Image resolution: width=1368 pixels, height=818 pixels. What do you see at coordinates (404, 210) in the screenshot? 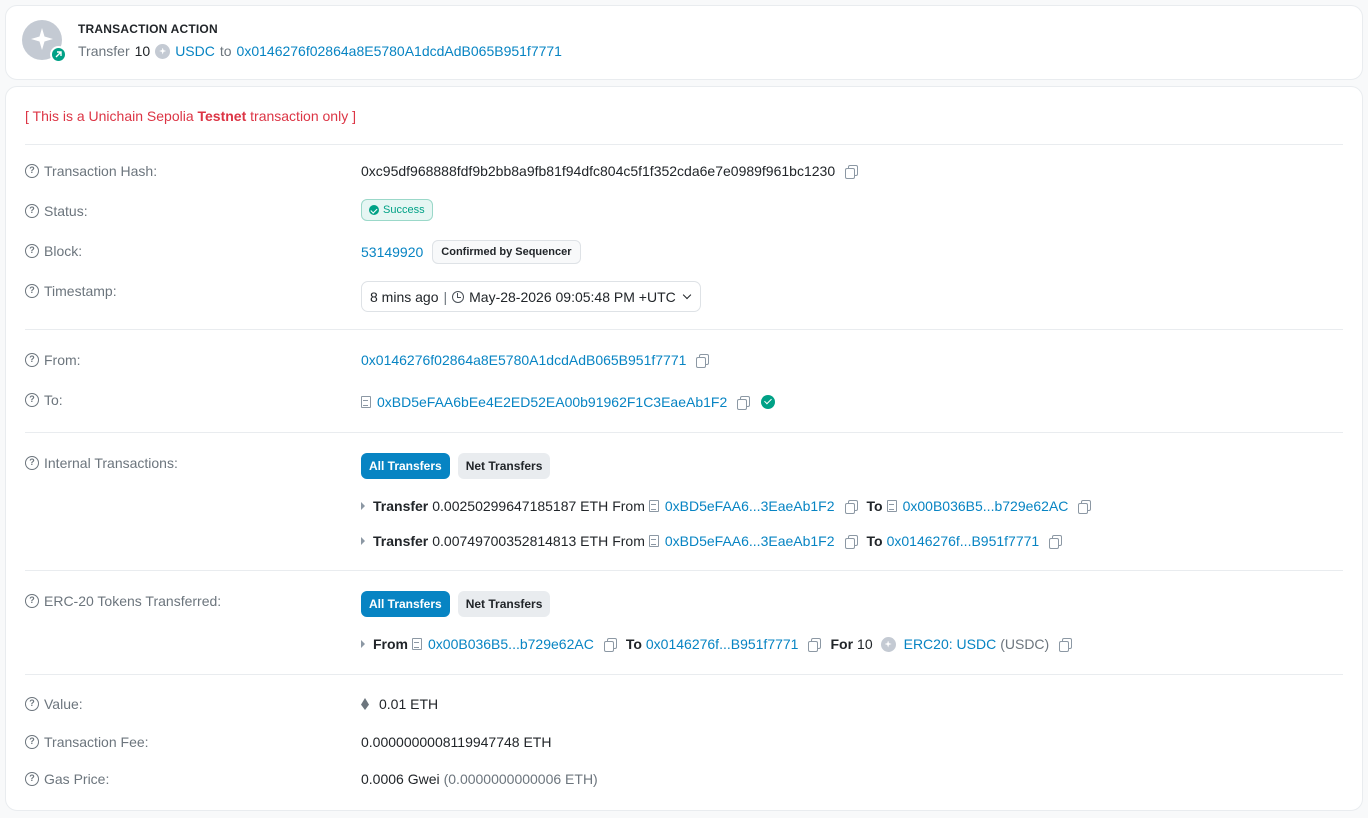
I see `status-text: Success` at bounding box center [404, 210].